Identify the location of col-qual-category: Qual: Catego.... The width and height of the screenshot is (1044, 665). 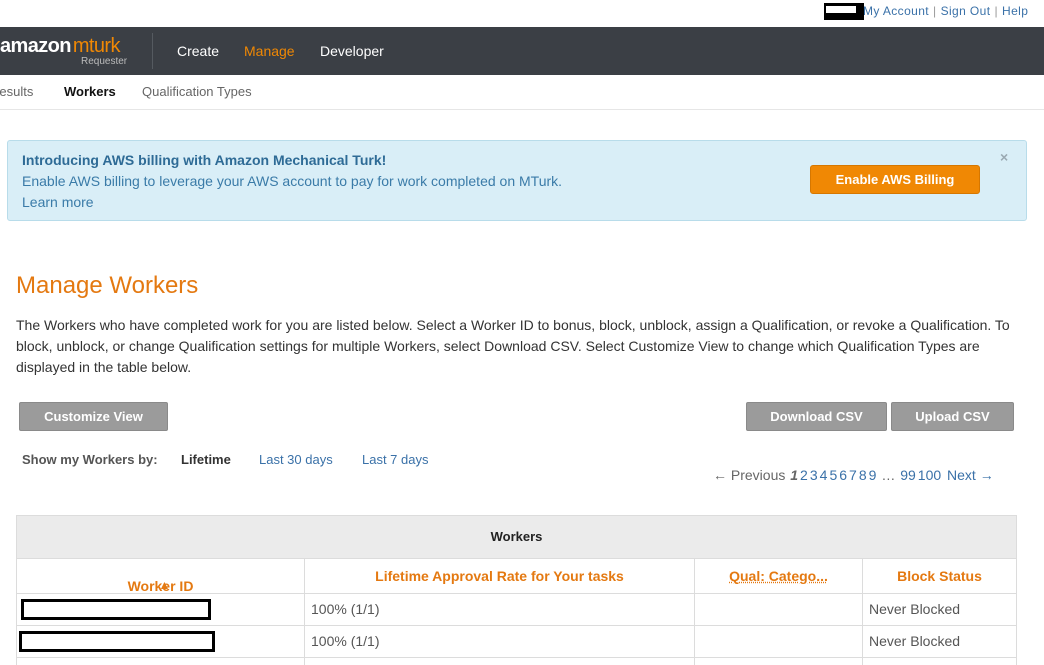
(779, 575).